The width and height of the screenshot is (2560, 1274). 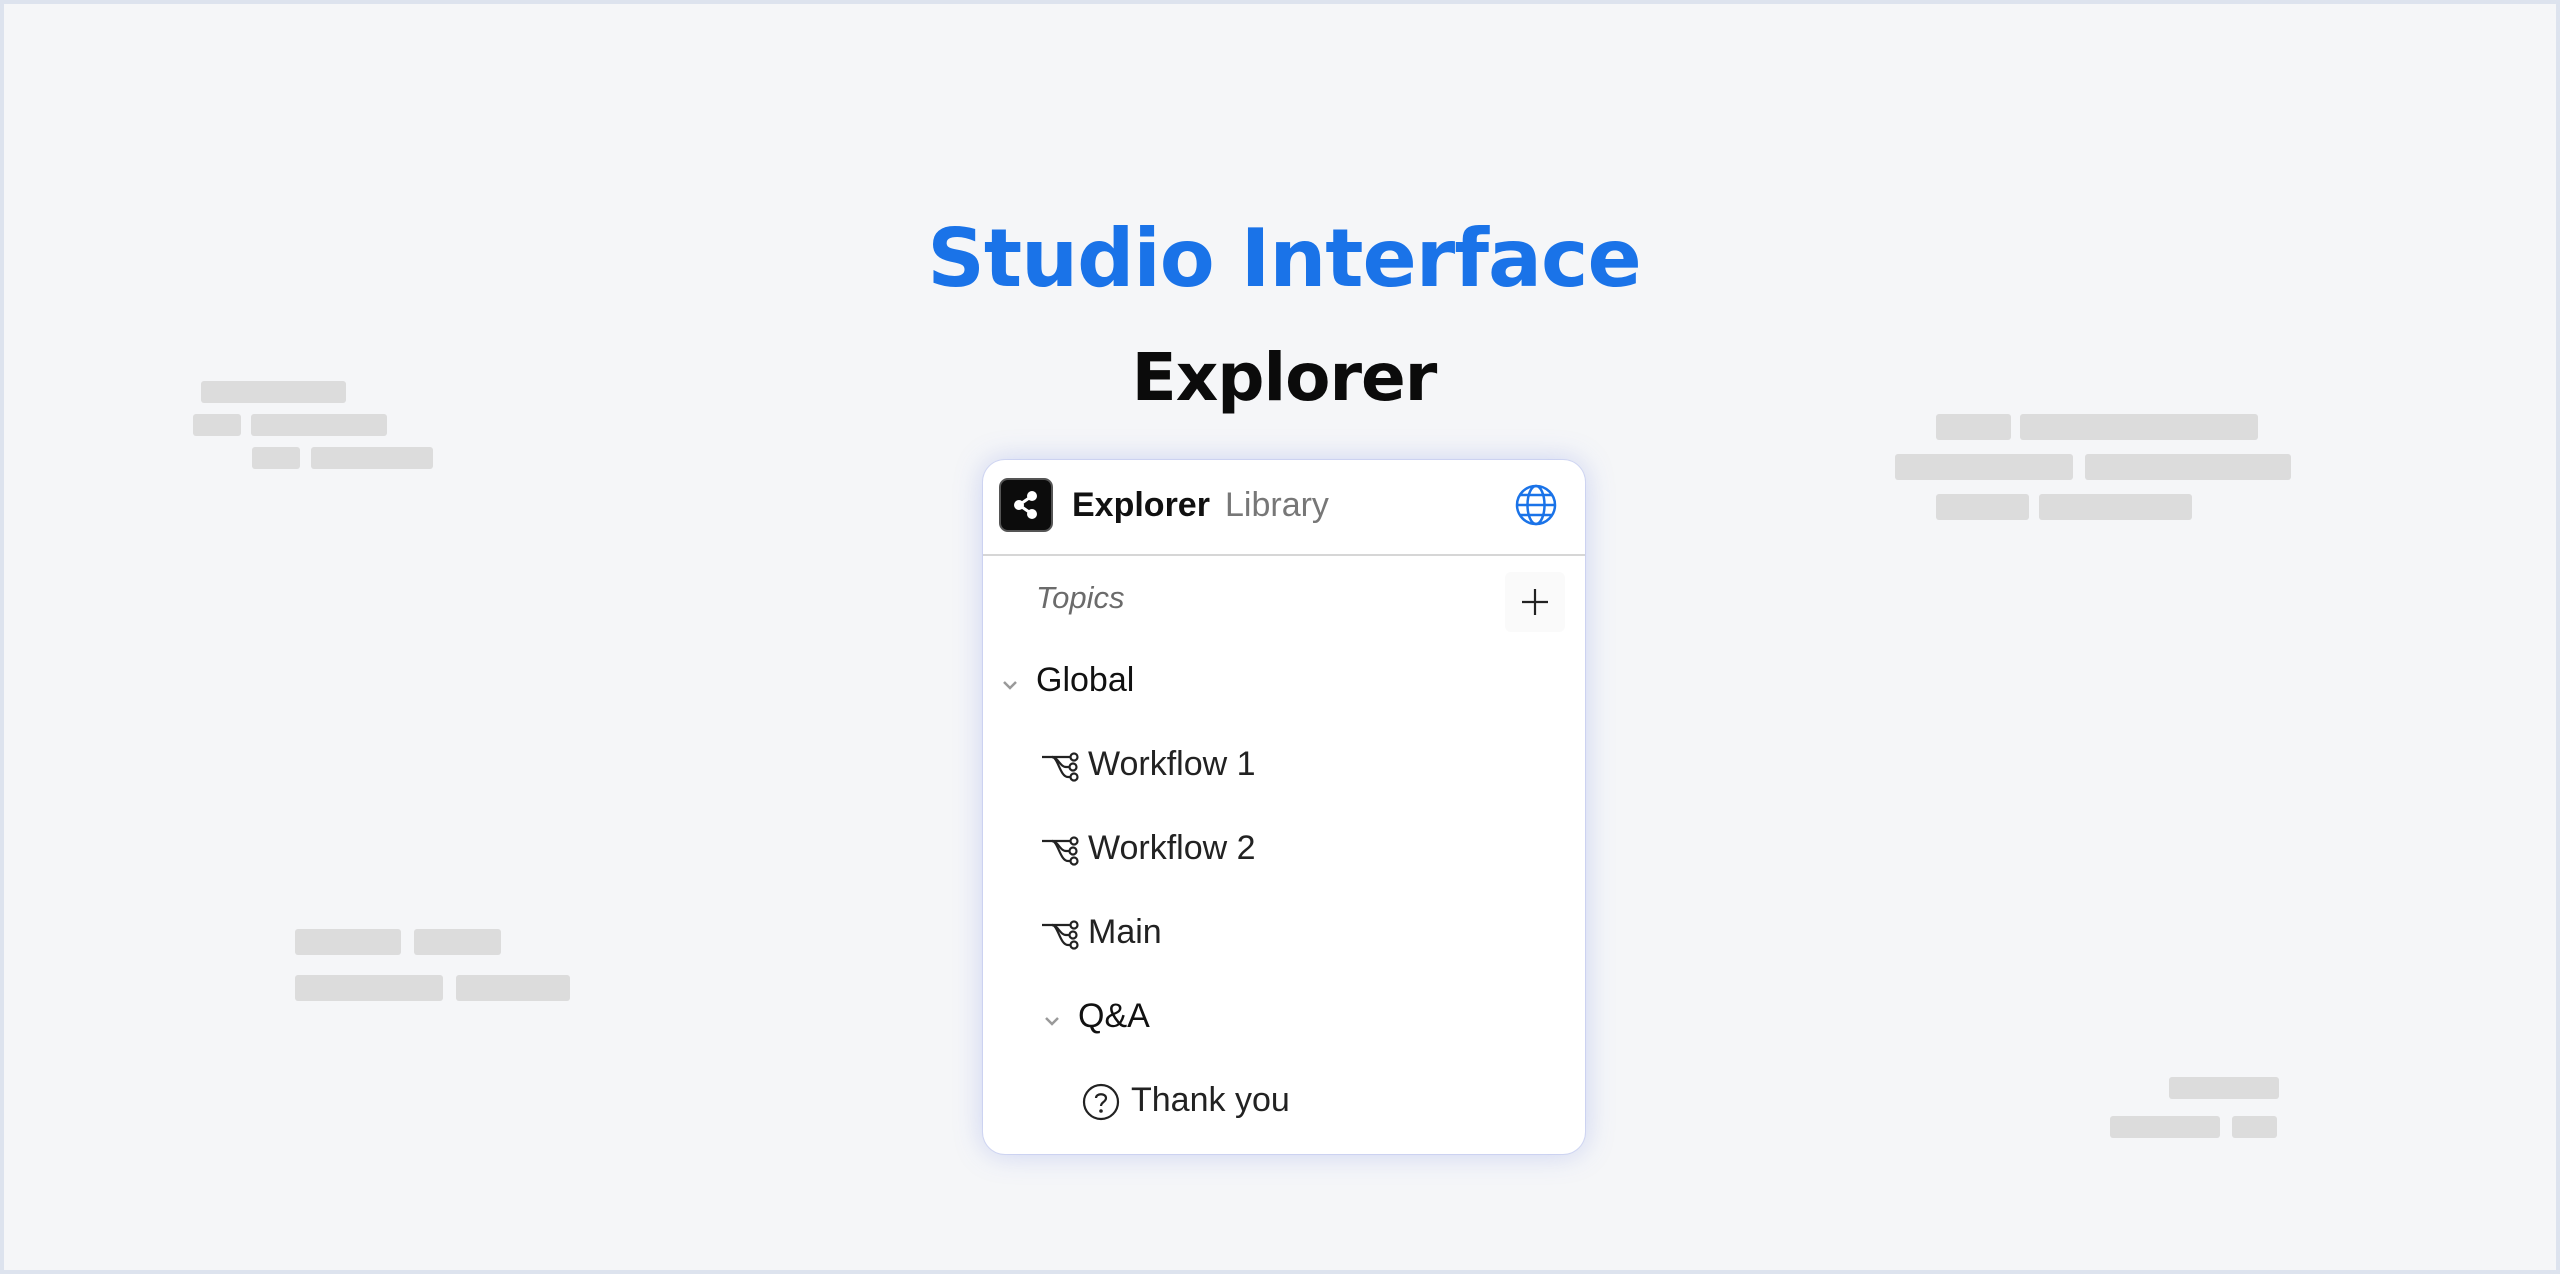 I want to click on tree-item-label: Workflow 2, so click(x=1172, y=848).